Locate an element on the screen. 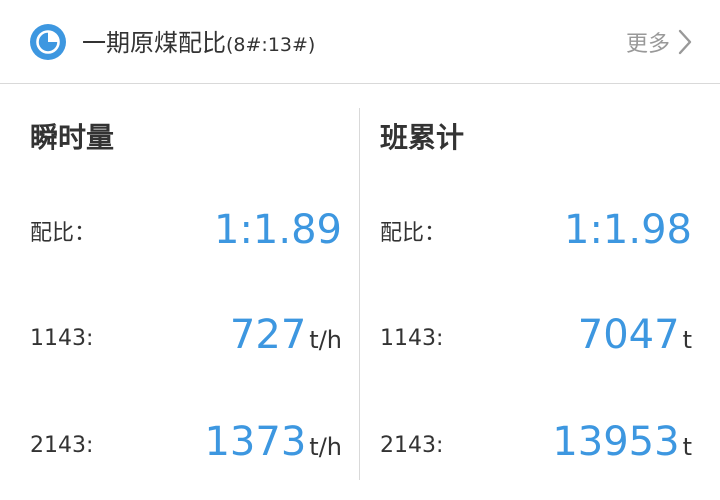  more-label: 更多 is located at coordinates (647, 44).